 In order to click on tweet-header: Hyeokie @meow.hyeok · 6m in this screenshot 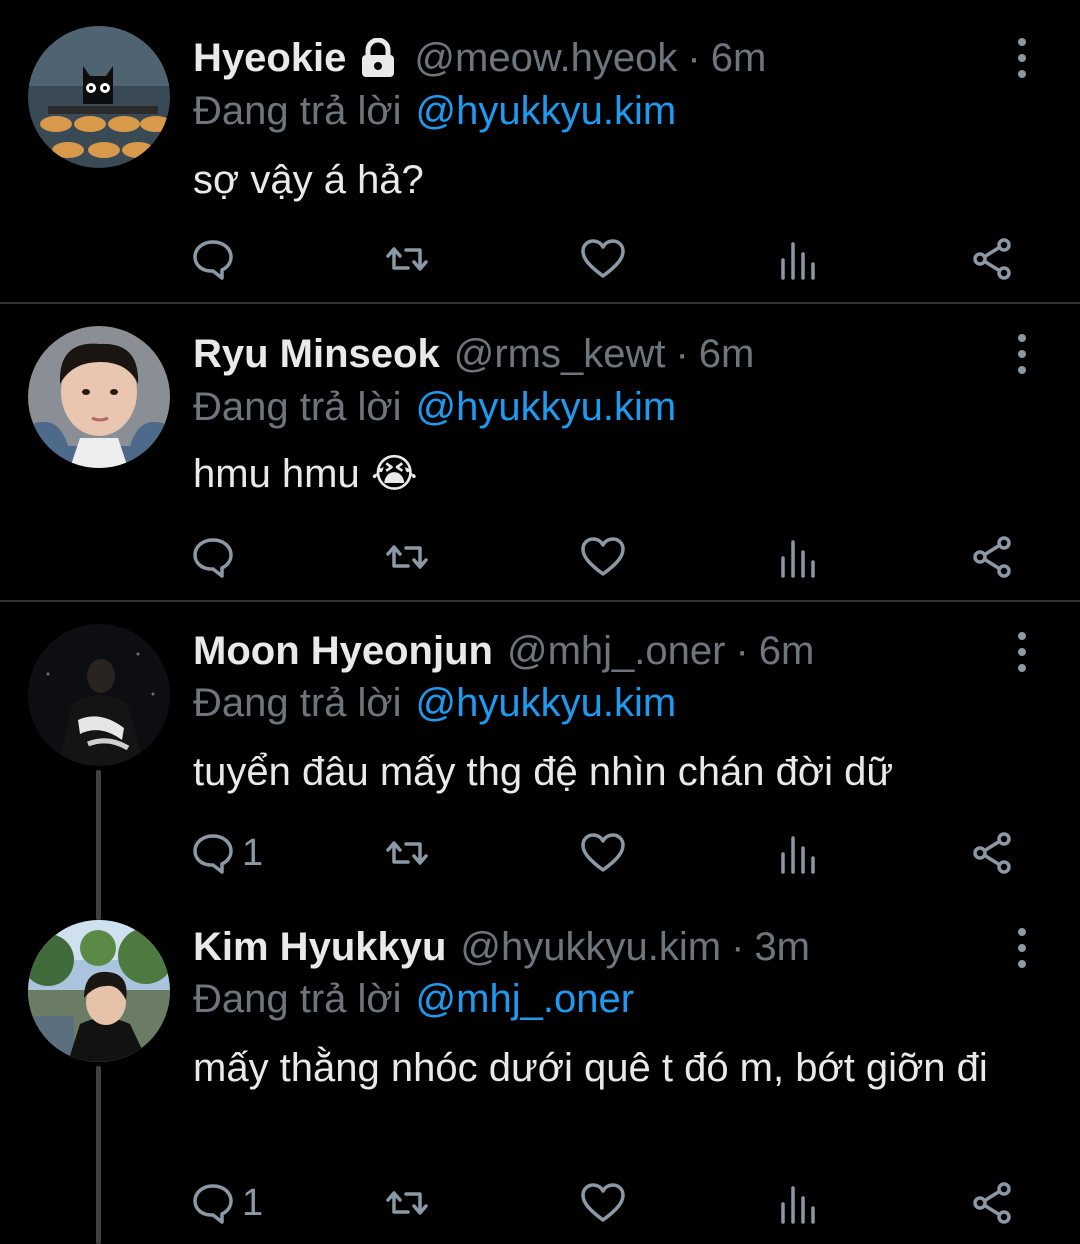, I will do `click(479, 58)`.